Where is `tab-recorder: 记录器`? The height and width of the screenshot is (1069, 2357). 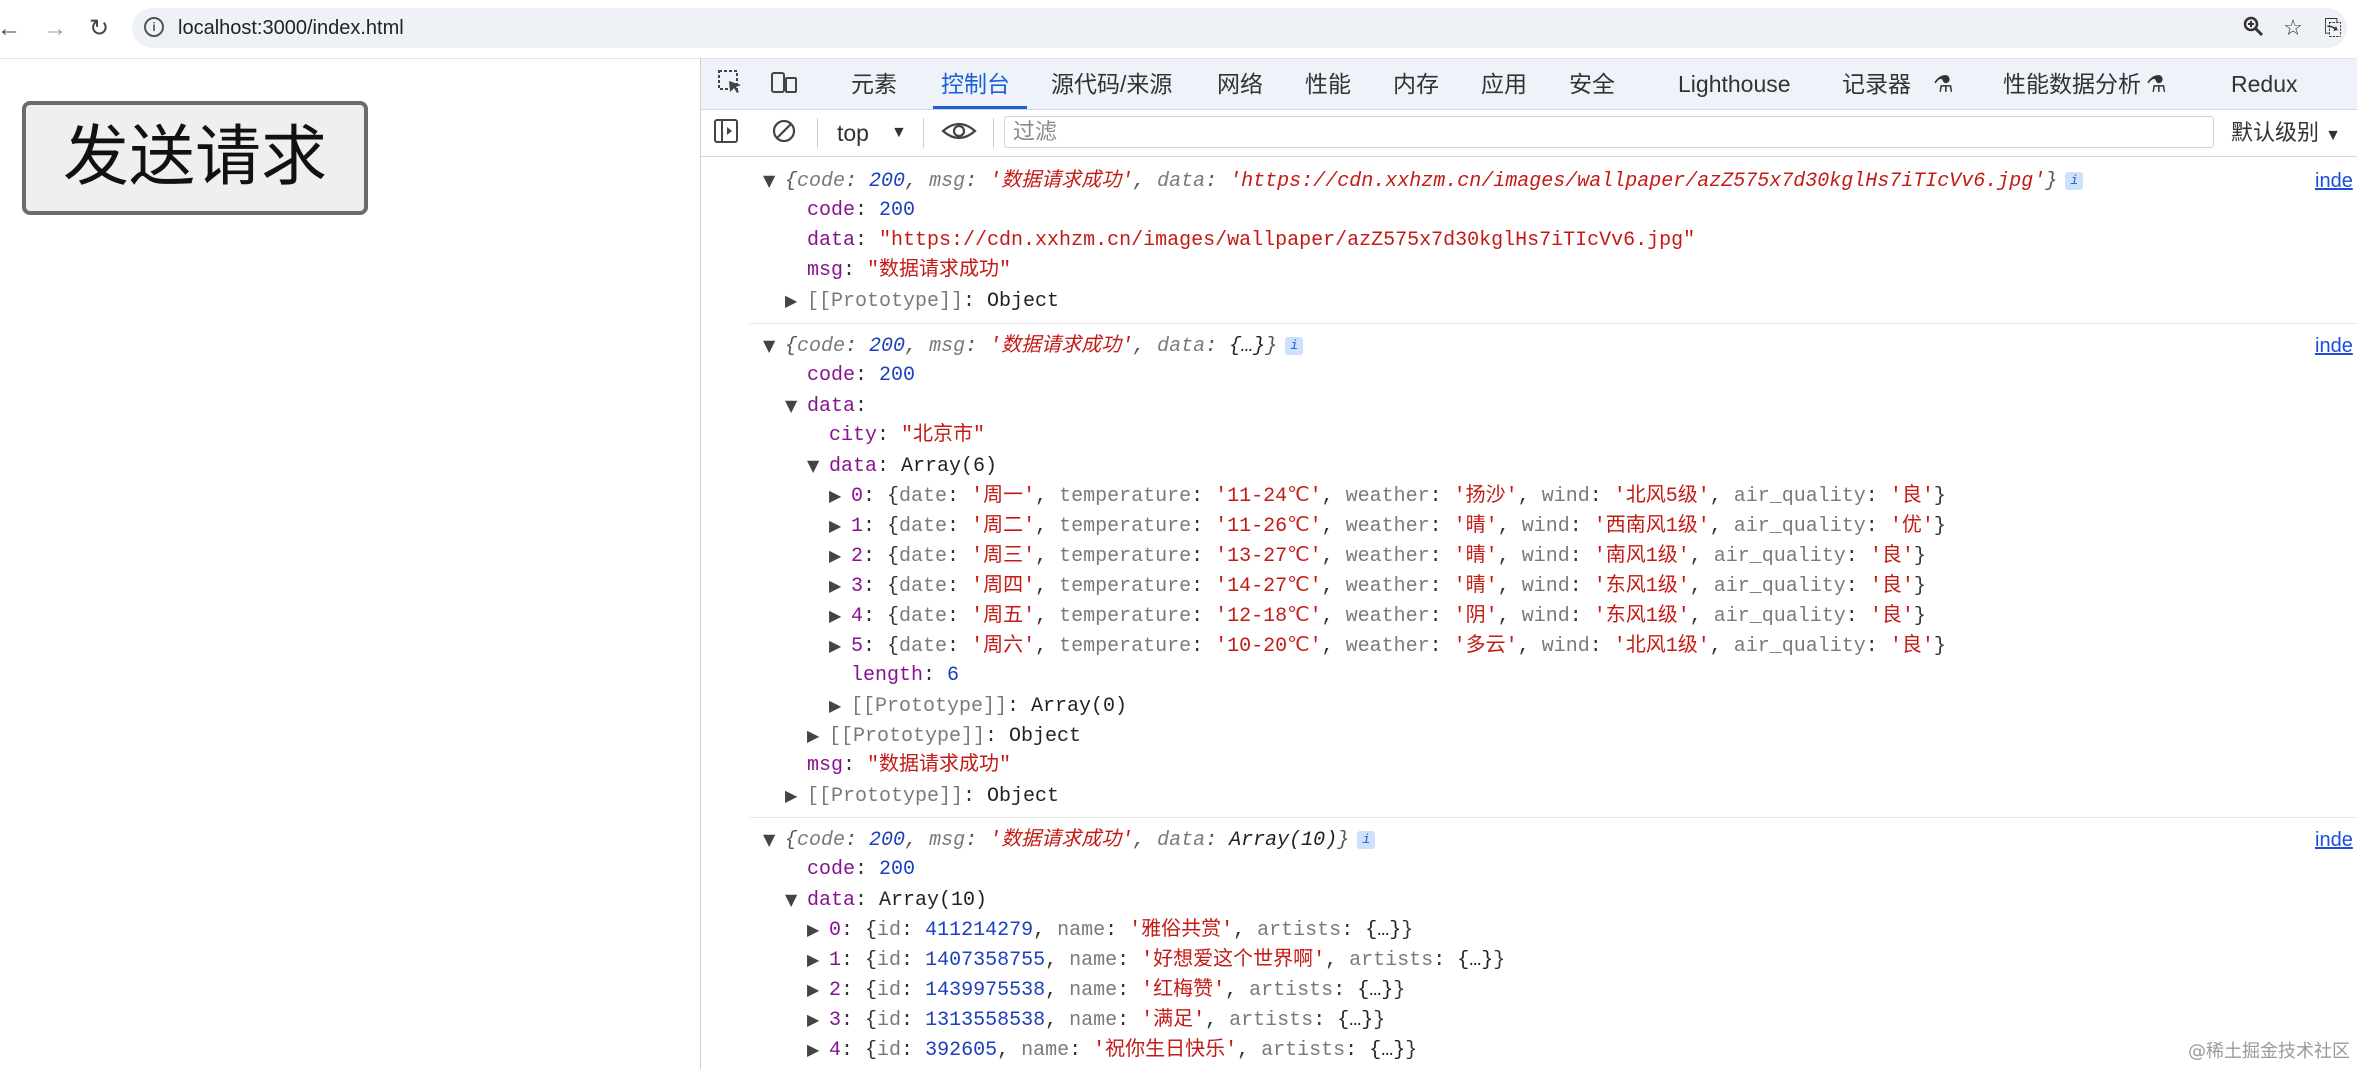 tab-recorder: 记录器 is located at coordinates (1876, 84).